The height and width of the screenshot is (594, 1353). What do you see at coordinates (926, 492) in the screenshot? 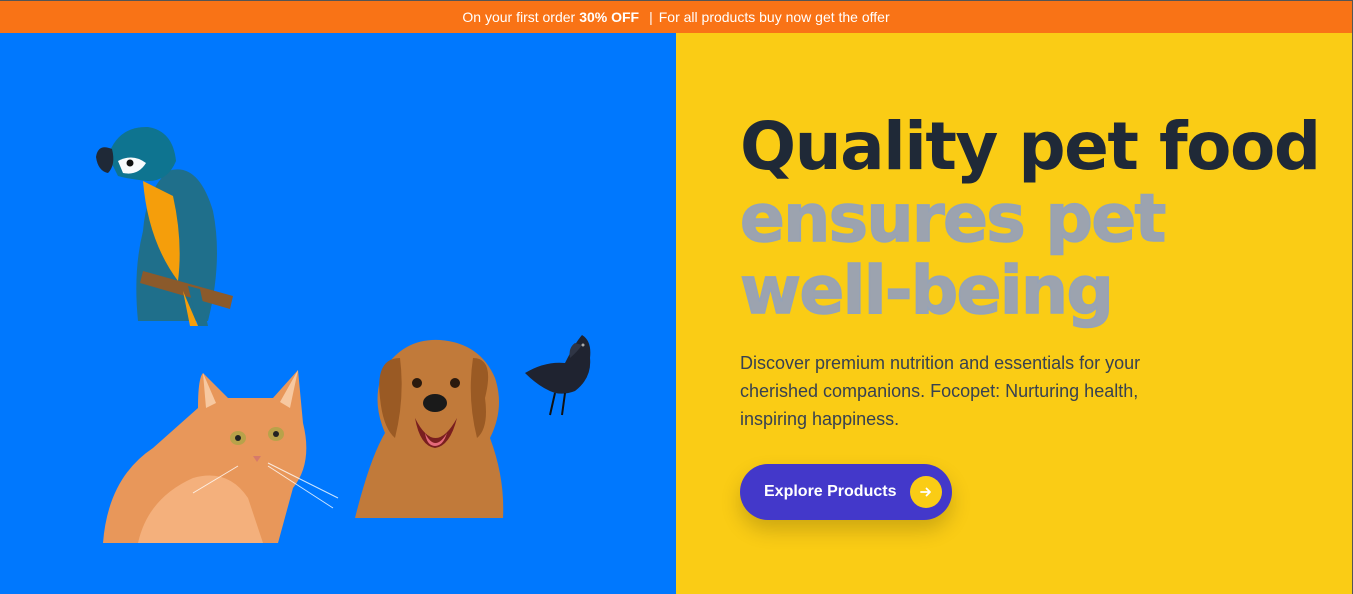
I see `arrow-right-icon` at bounding box center [926, 492].